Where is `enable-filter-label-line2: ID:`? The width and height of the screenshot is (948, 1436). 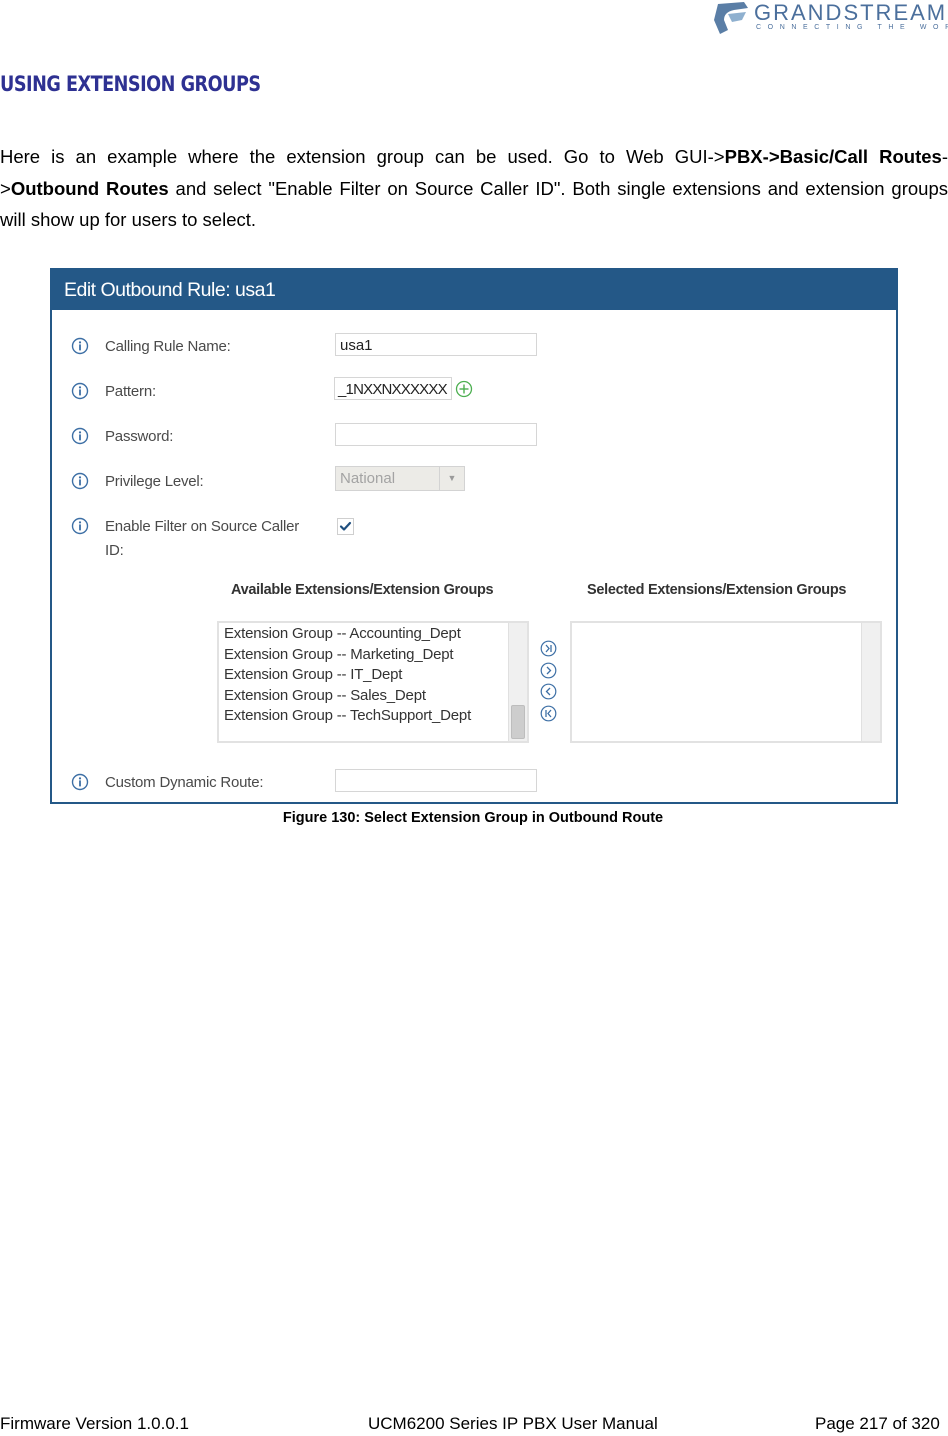 enable-filter-label-line2: ID: is located at coordinates (114, 550).